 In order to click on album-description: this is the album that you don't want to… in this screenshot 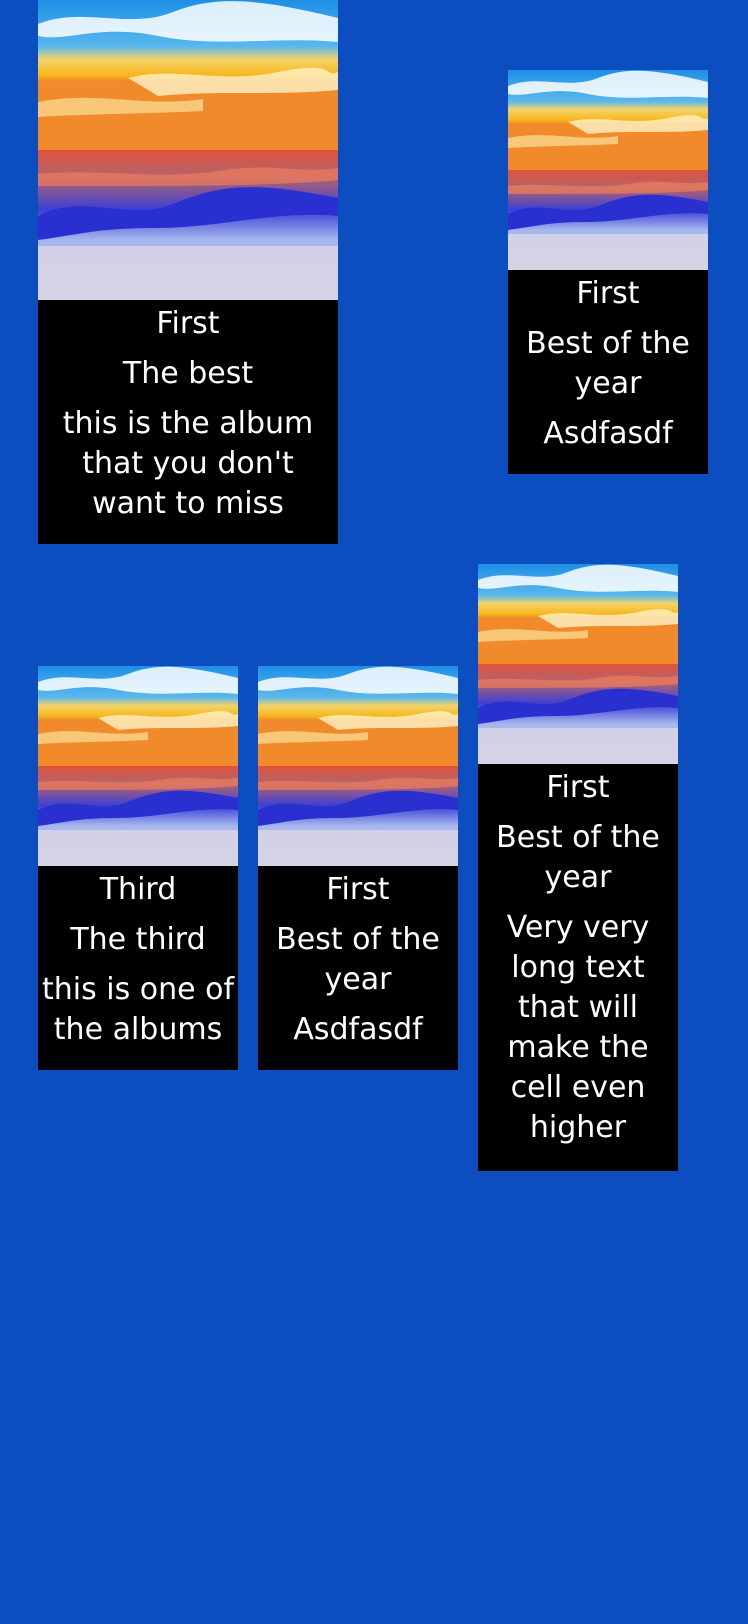, I will do `click(188, 463)`.